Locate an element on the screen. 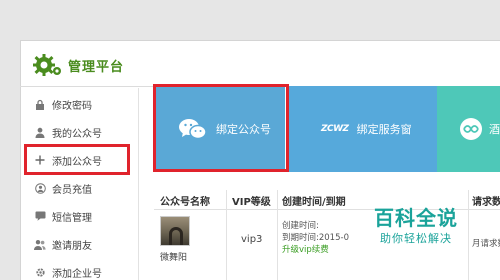 Image resolution: width=500 pixels, height=280 pixels. sidebar-item-label: 短信管理 is located at coordinates (72, 218).